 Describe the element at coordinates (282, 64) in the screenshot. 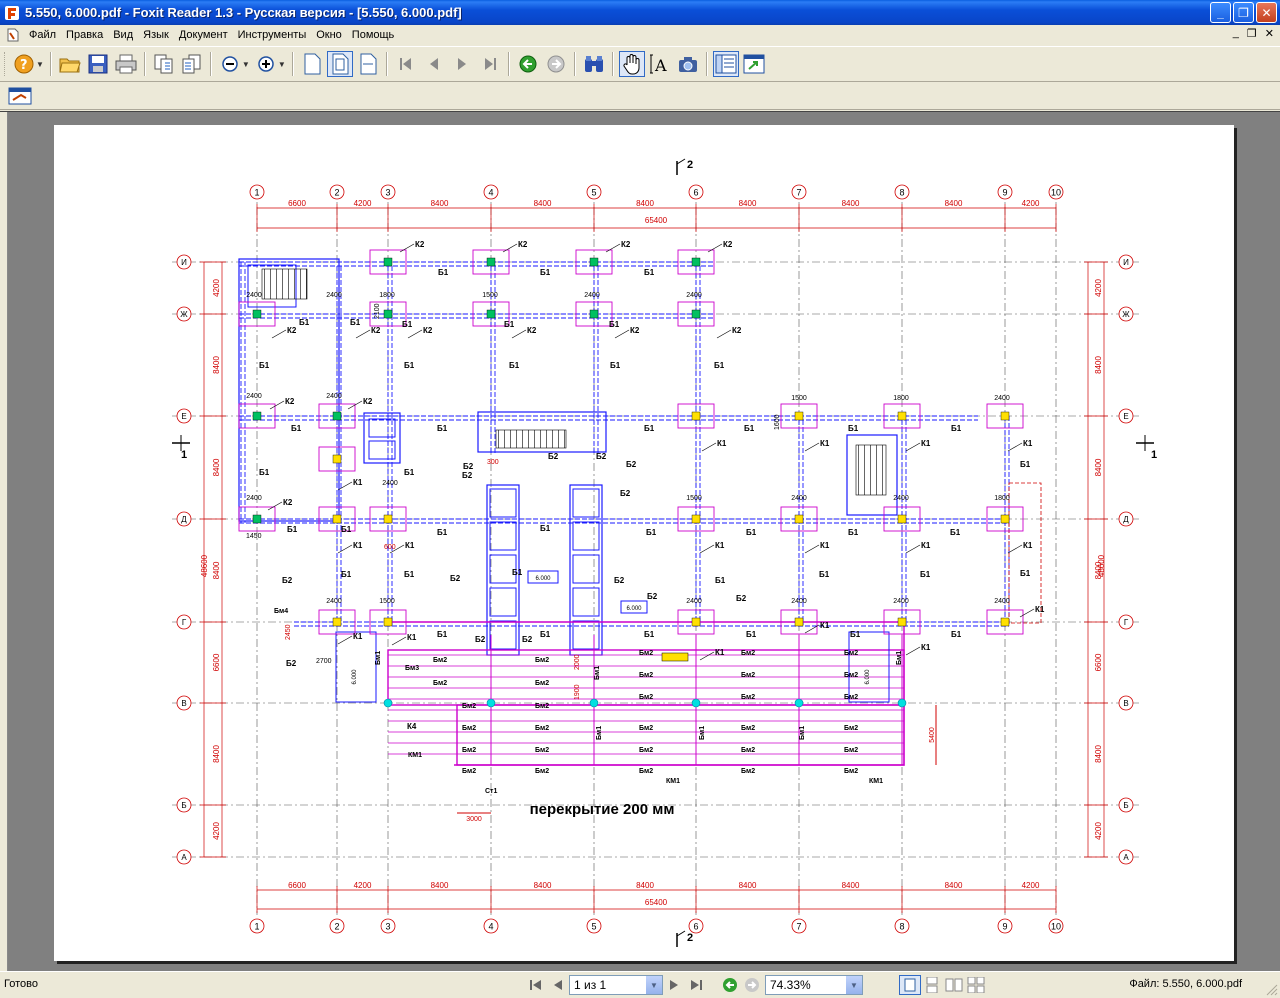

I see `zoom-in-dropdown-icon: ▼` at that location.